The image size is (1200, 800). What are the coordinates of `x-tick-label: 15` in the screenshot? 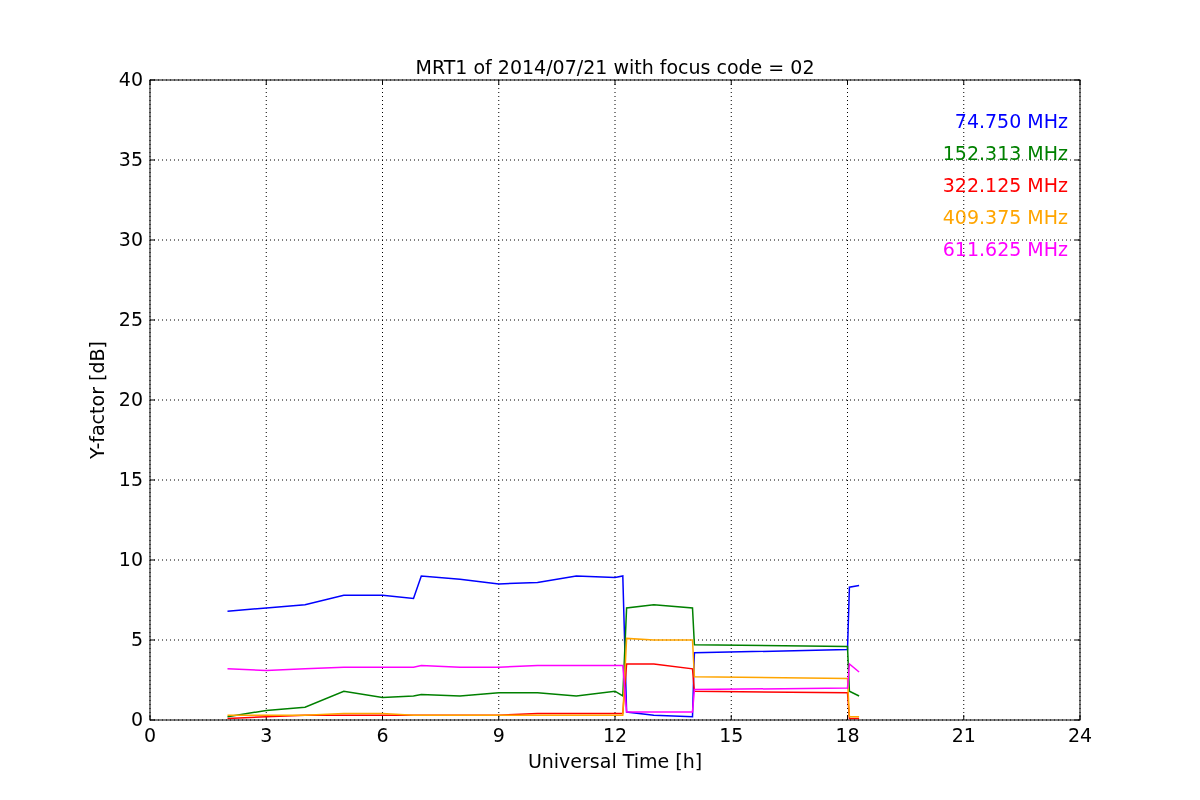 It's located at (731, 735).